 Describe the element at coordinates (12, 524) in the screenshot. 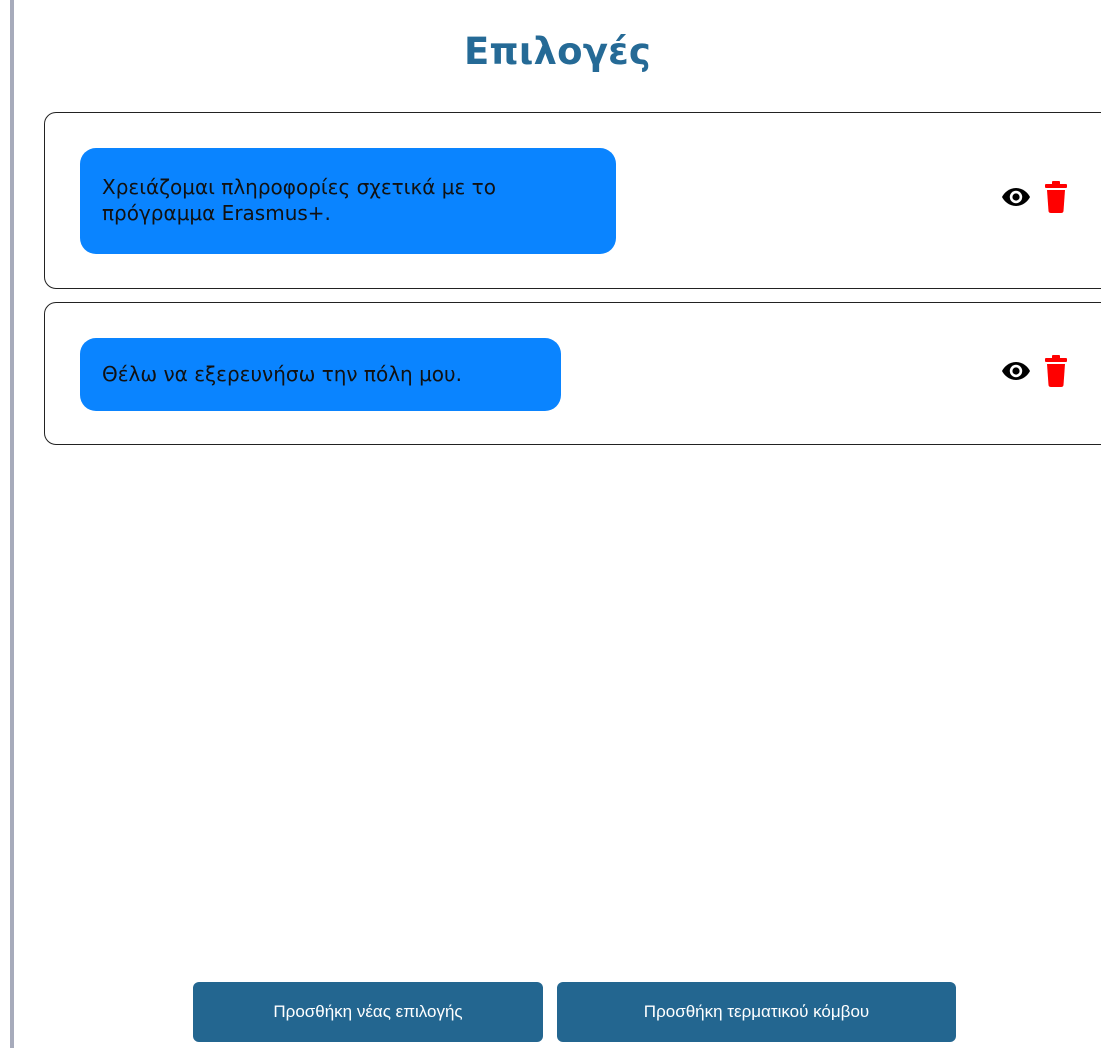

I see `left-divider` at that location.